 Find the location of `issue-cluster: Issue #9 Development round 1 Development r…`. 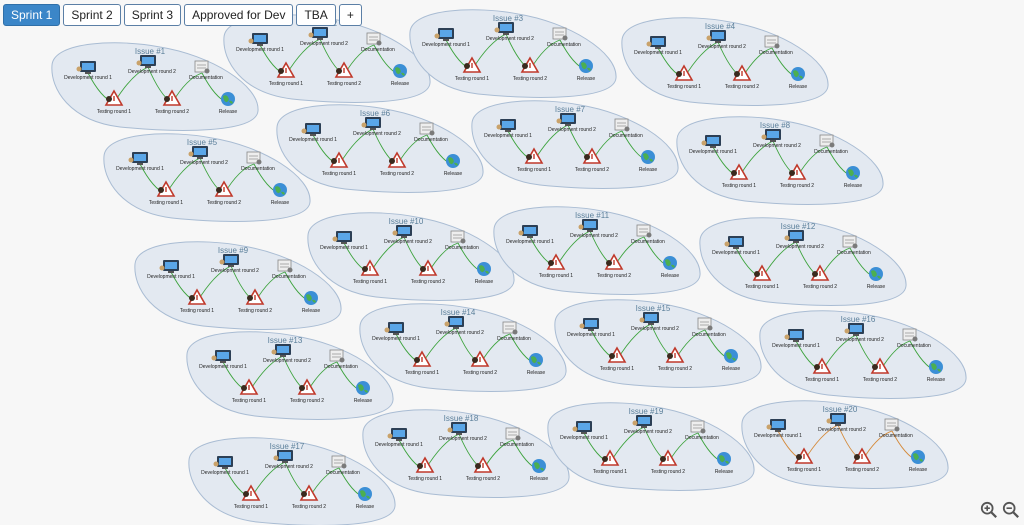

issue-cluster: Issue #9 Development round 1 Development r… is located at coordinates (238, 285).